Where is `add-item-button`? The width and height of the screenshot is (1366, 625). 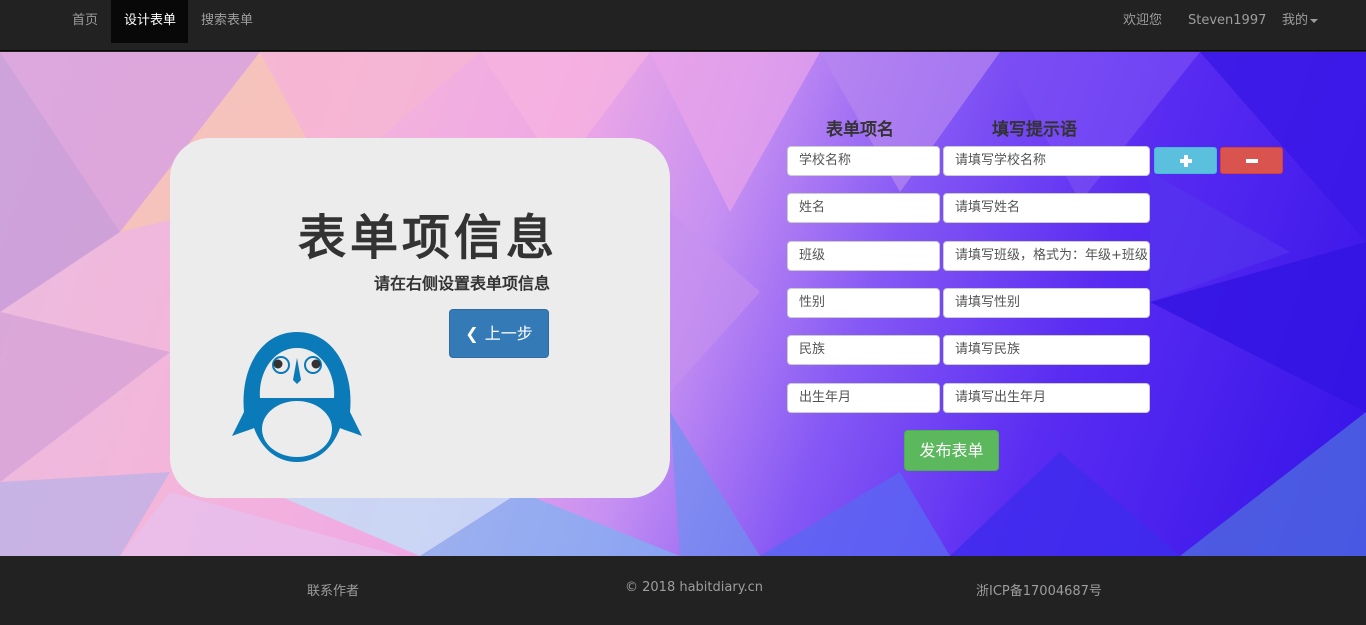
add-item-button is located at coordinates (1185, 160).